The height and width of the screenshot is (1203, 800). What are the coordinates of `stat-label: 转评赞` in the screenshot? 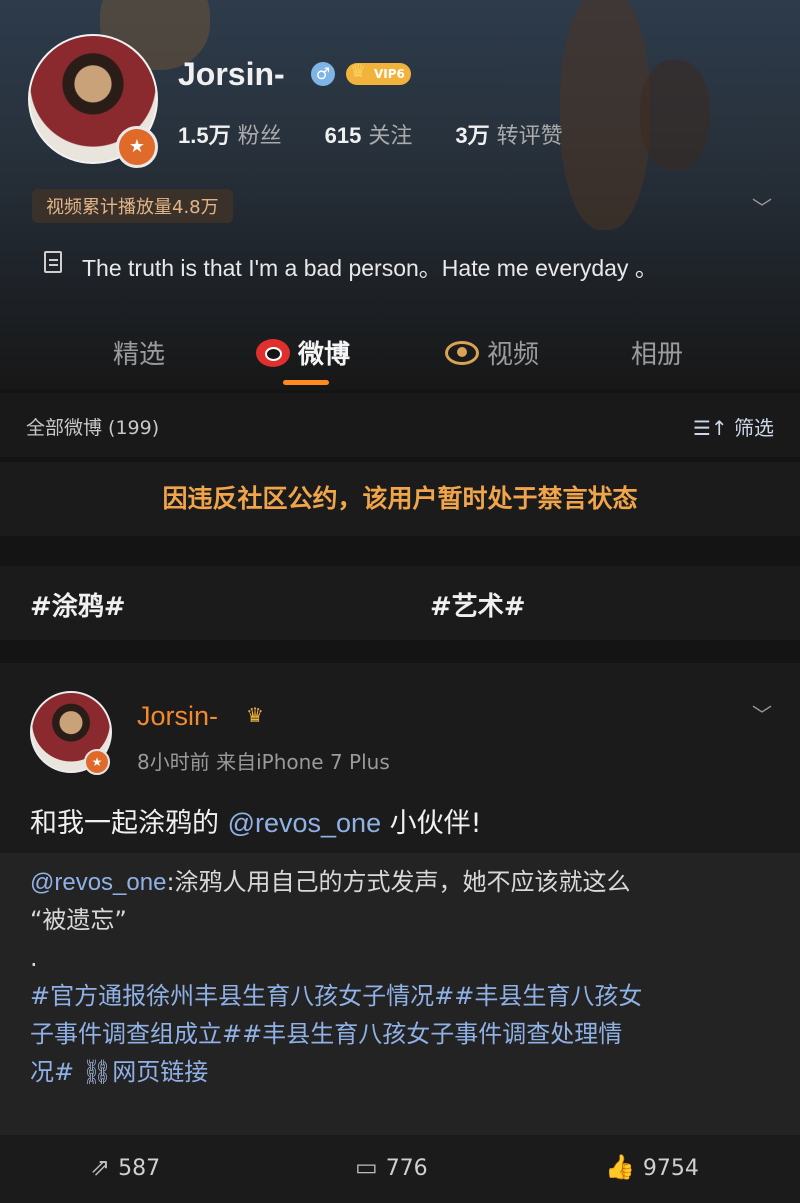 It's located at (529, 136).